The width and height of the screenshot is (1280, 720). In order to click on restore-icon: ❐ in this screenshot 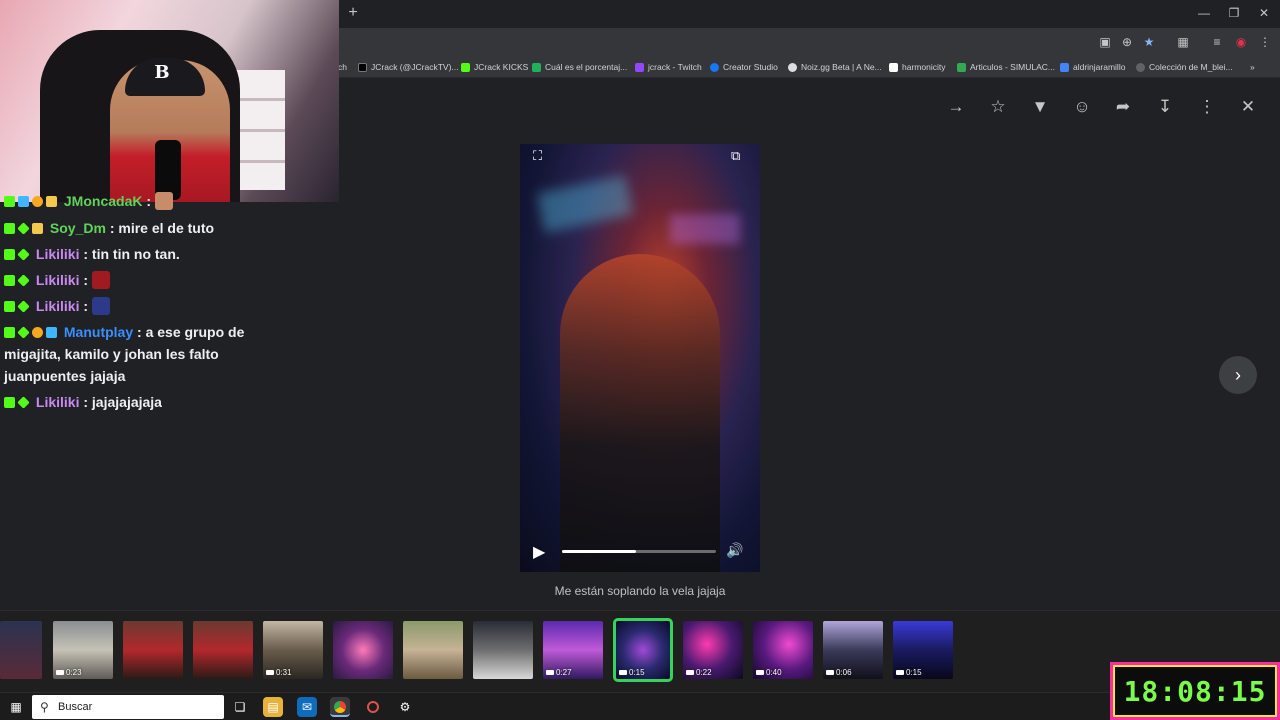, I will do `click(1234, 13)`.